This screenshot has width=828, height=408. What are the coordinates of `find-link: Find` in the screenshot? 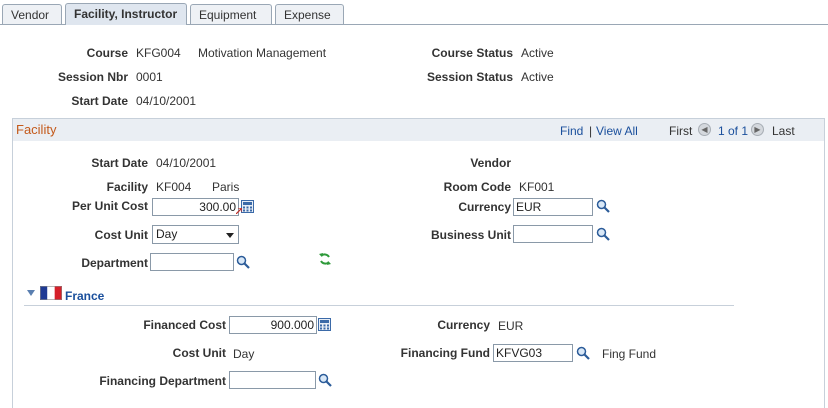 It's located at (571, 131).